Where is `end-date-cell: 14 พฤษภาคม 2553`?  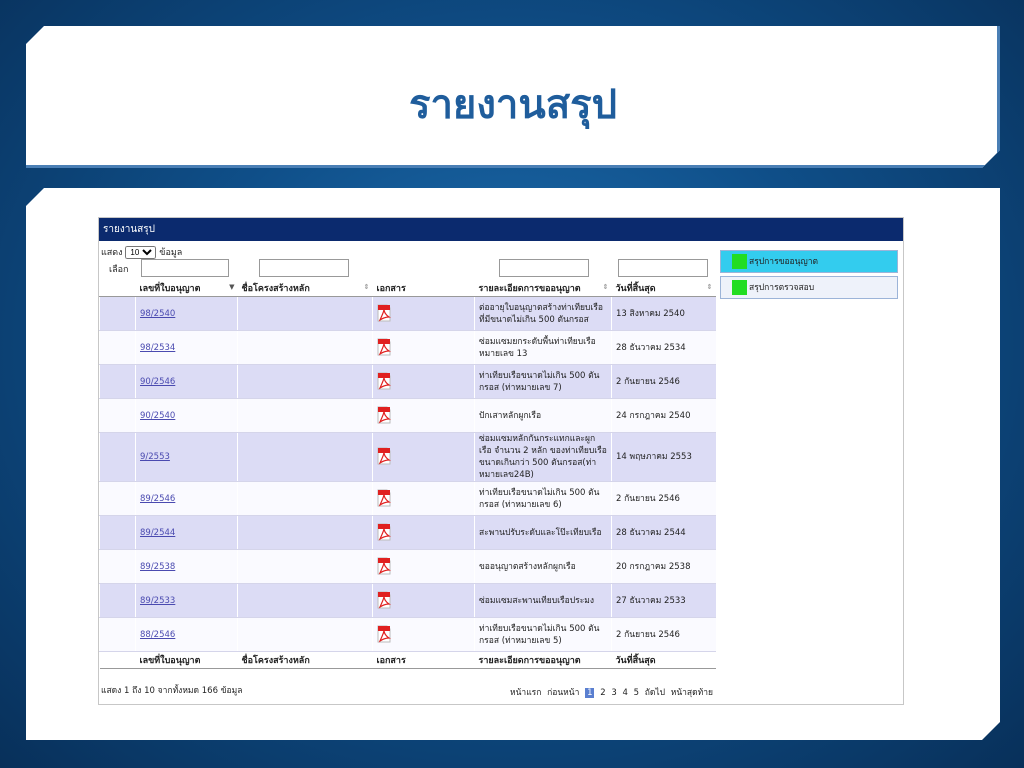 end-date-cell: 14 พฤษภาคม 2553 is located at coordinates (664, 457).